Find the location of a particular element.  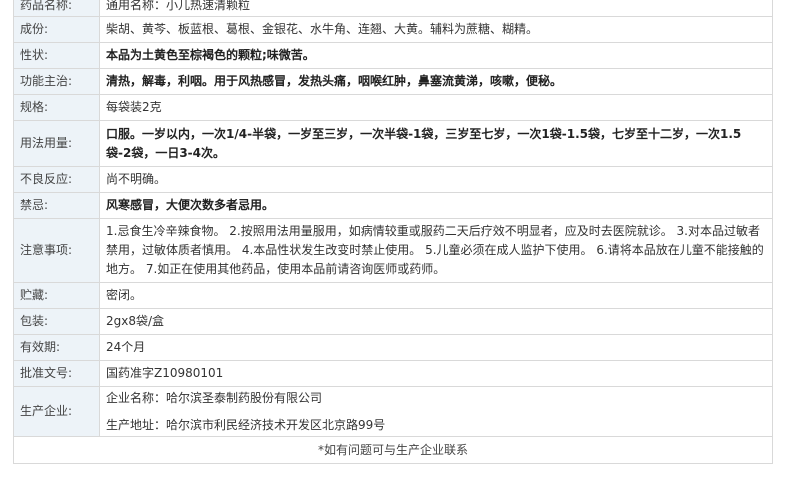

manufacturer-address: 生产地址：哈尔滨市利民经济技术开发区北京路99号 is located at coordinates (246, 424).